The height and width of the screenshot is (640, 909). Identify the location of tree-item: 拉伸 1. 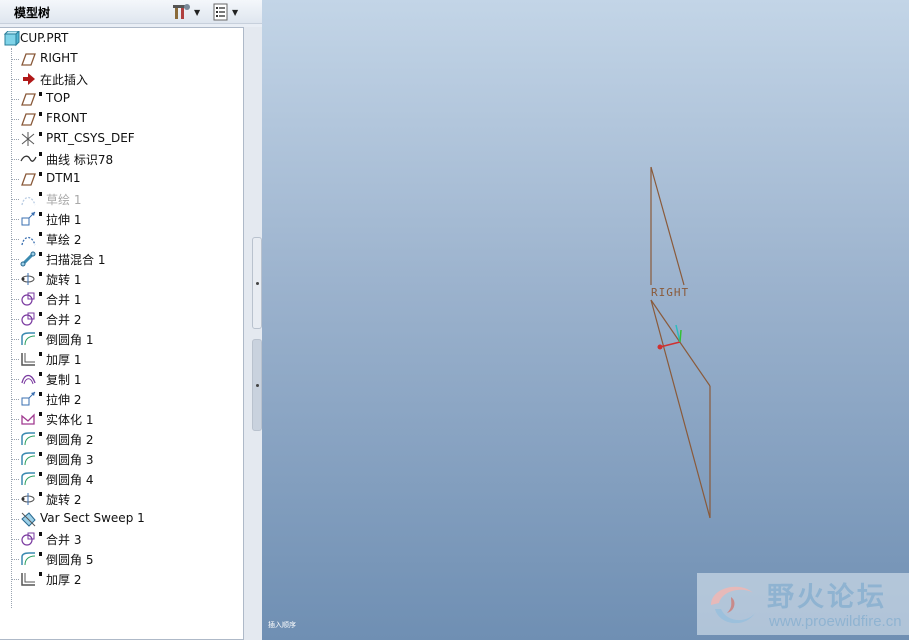
(121, 219).